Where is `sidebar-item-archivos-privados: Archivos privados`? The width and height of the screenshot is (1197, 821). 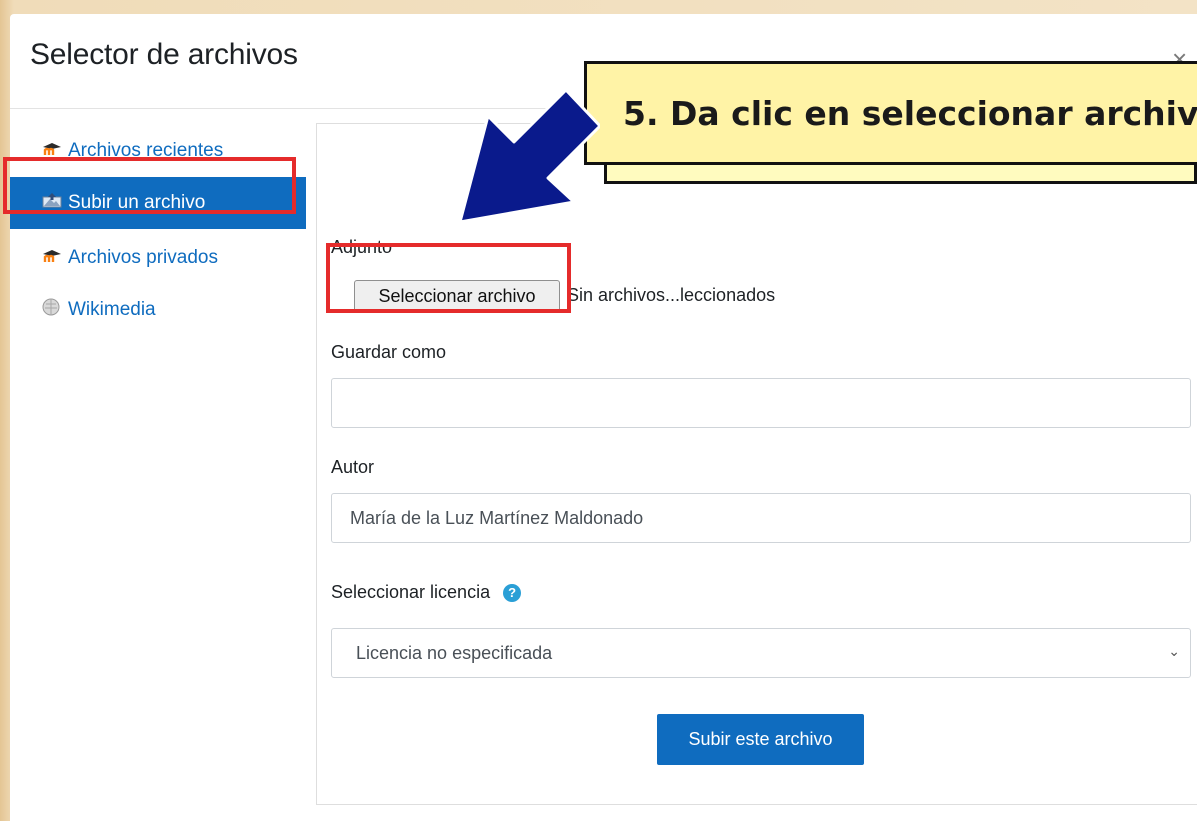 sidebar-item-archivos-privados: Archivos privados is located at coordinates (158, 258).